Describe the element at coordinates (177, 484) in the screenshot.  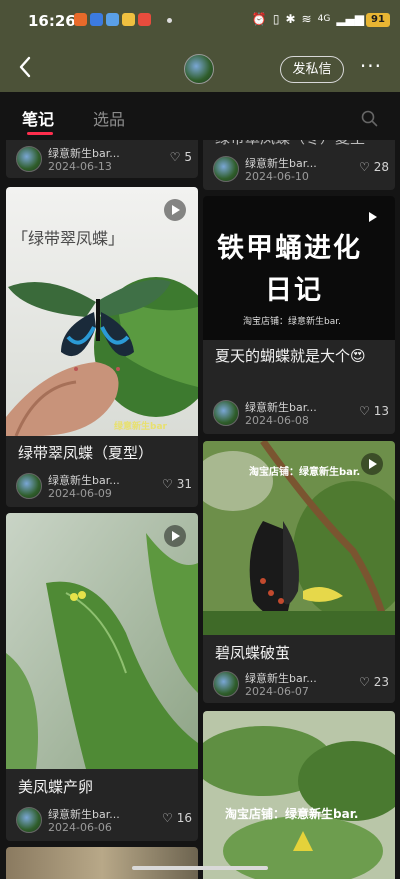
I see `like-count: ♡ 31` at that location.